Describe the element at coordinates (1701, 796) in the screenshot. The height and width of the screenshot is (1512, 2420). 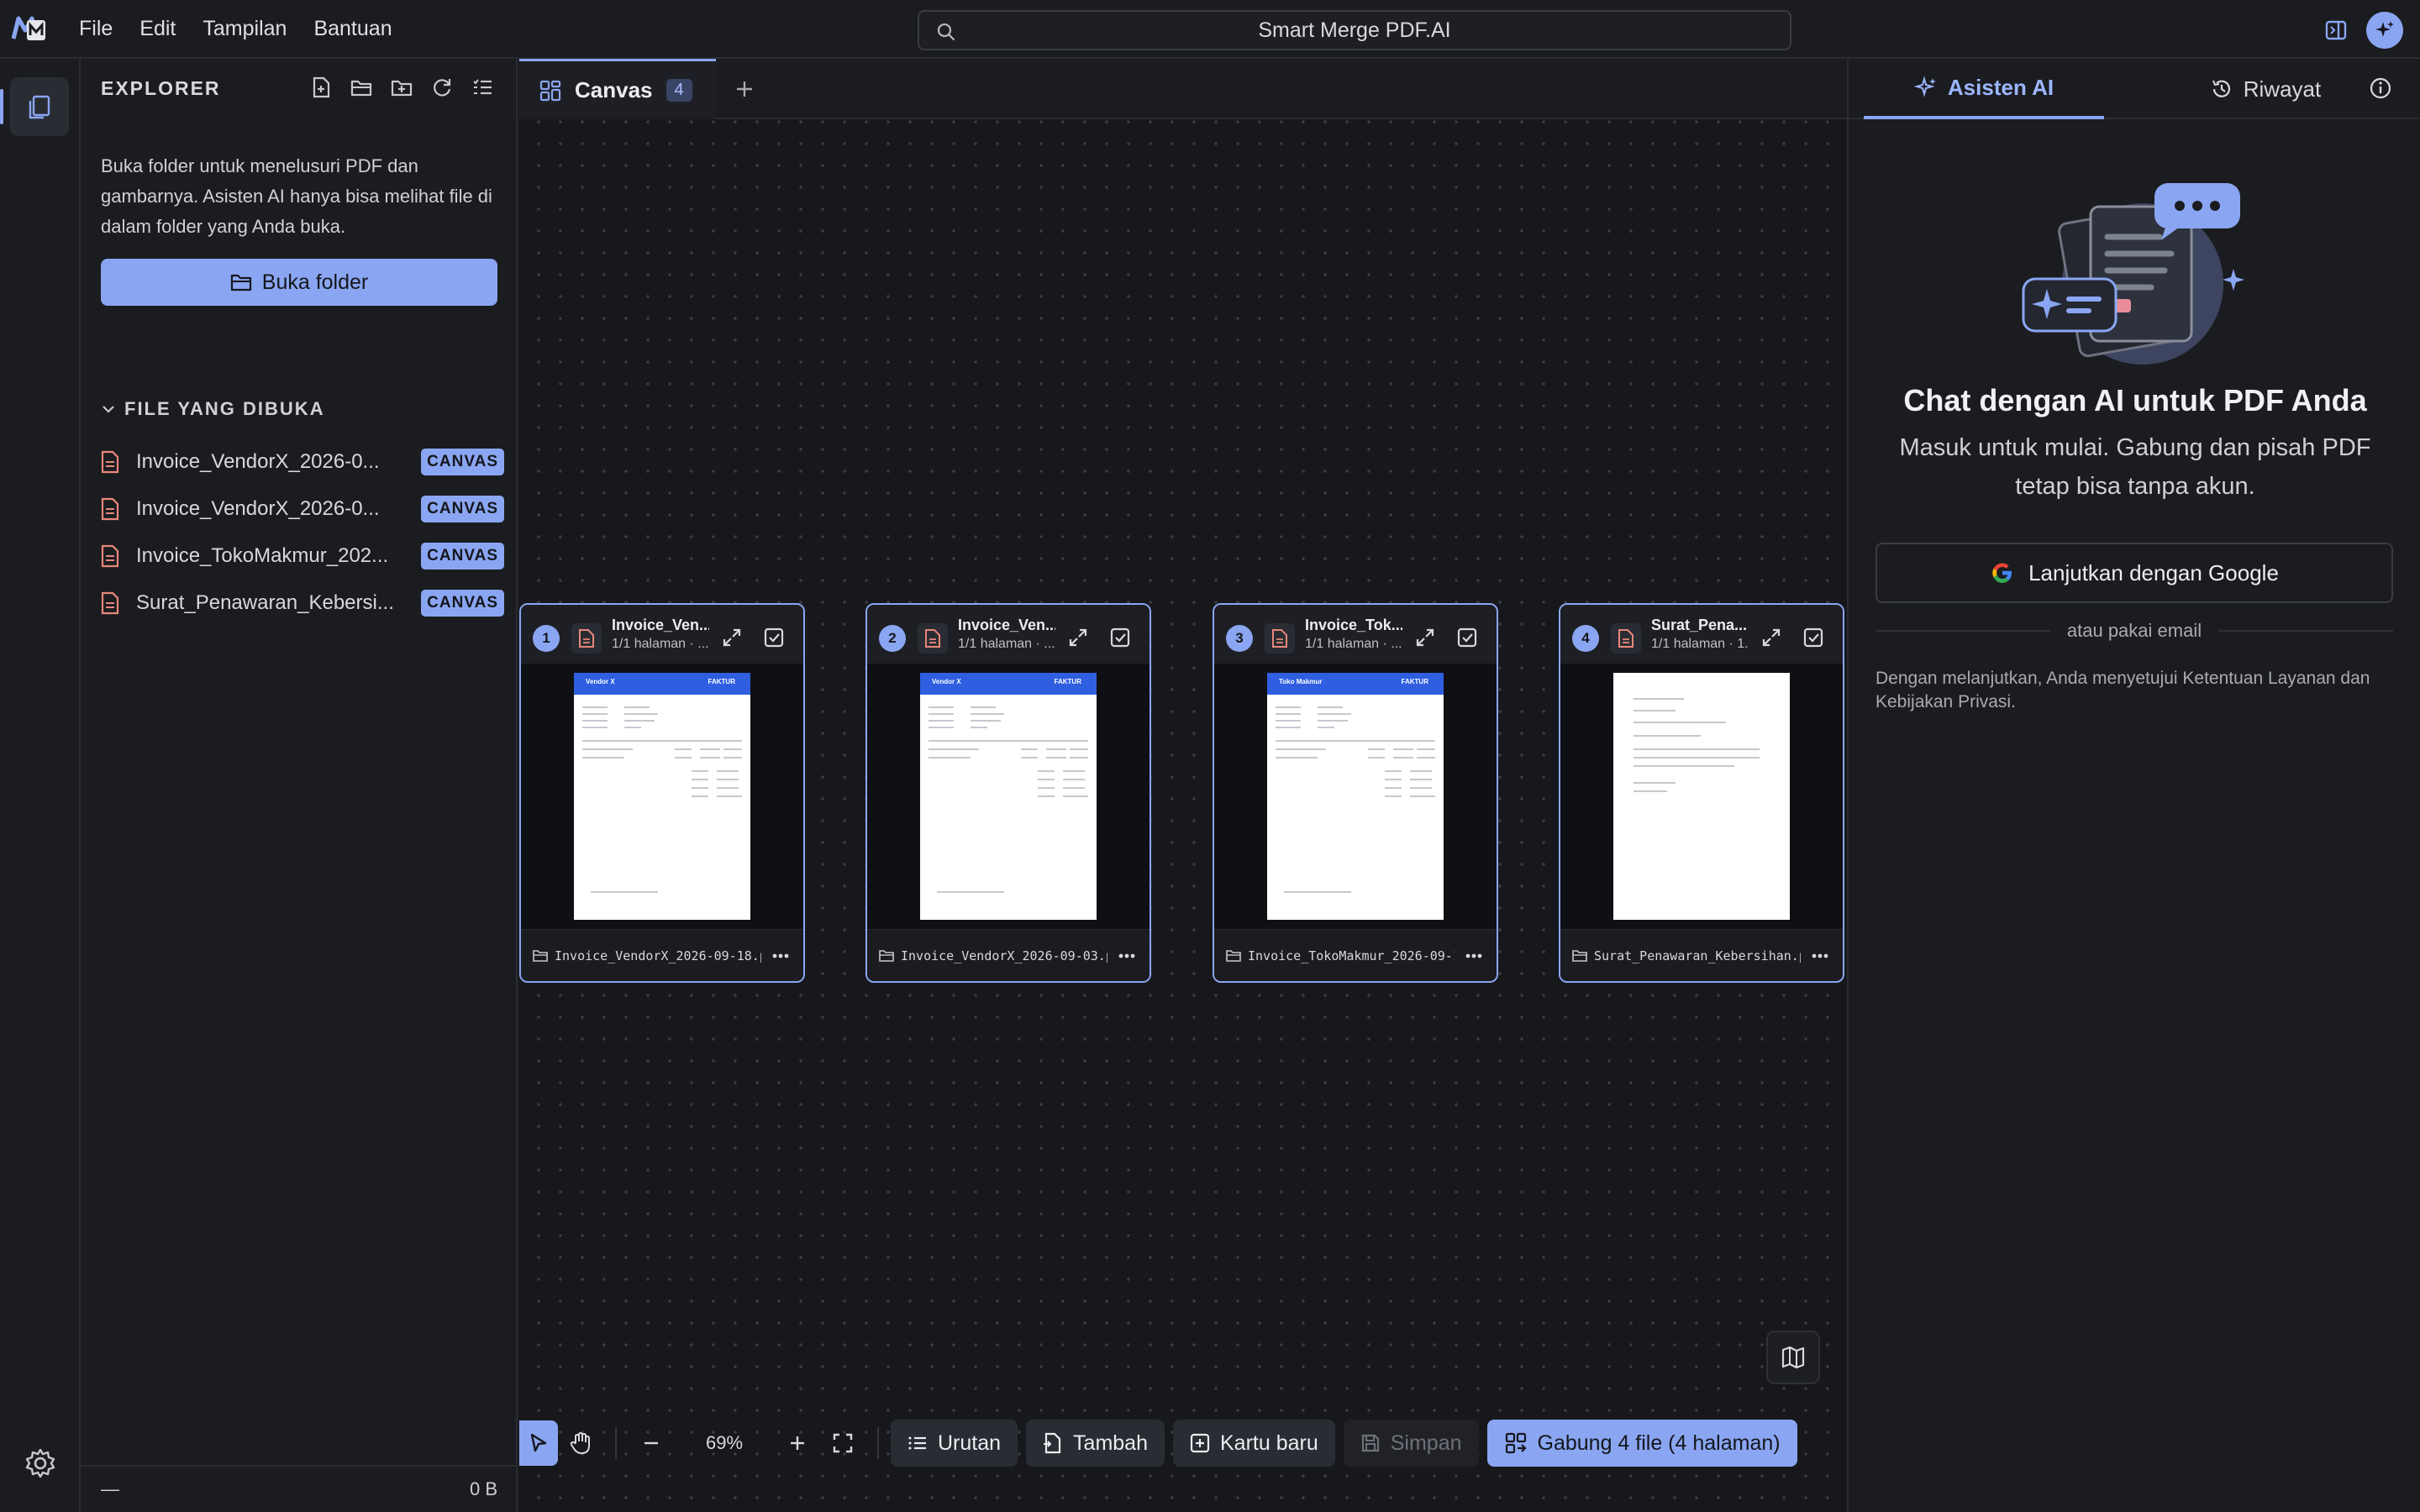
I see `page-preview` at that location.